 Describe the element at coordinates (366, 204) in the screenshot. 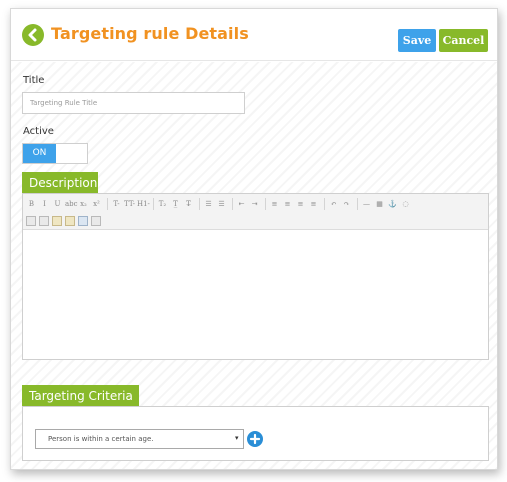

I see `toolbar-button: —` at that location.